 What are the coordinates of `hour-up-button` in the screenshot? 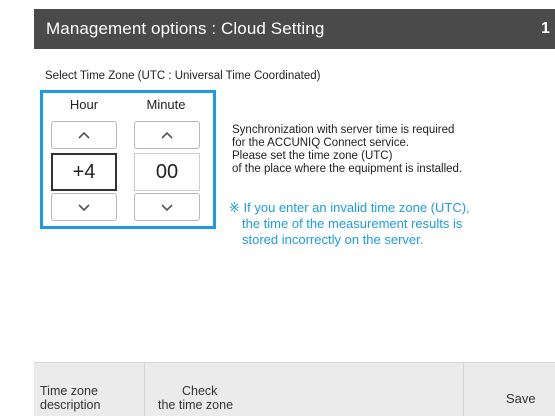 It's located at (84, 135).